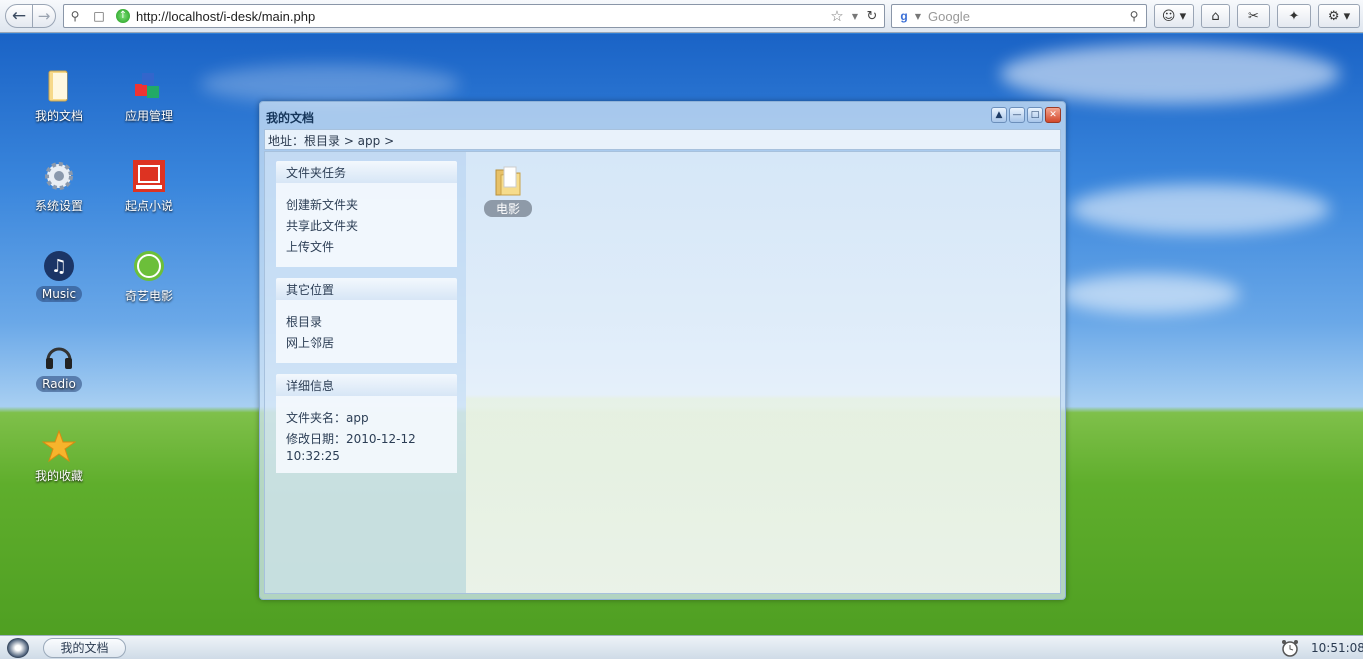 The width and height of the screenshot is (1363, 659). Describe the element at coordinates (290, 118) in the screenshot. I see `window-title: 我的文档` at that location.